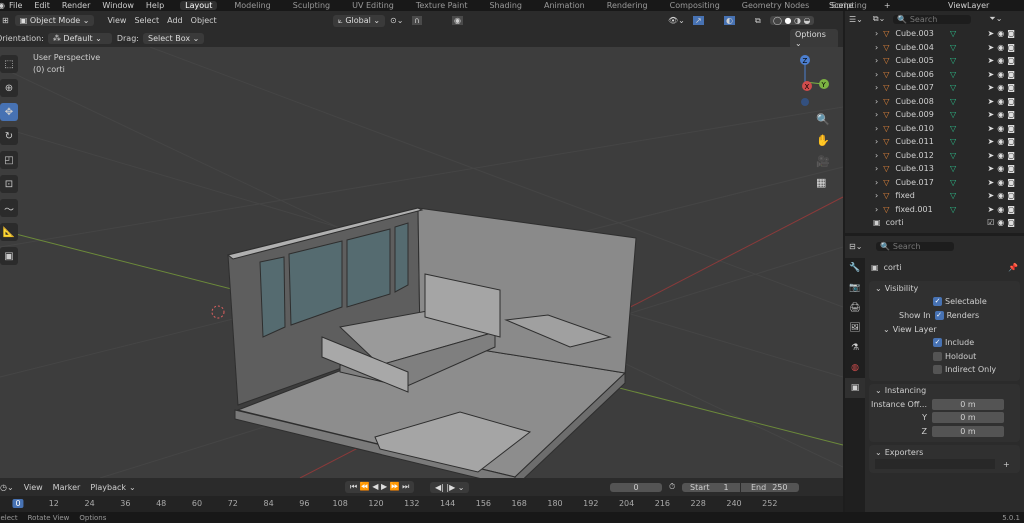 The width and height of the screenshot is (1024, 523). What do you see at coordinates (252, 5) in the screenshot?
I see `tab-modeling: Modeling` at bounding box center [252, 5].